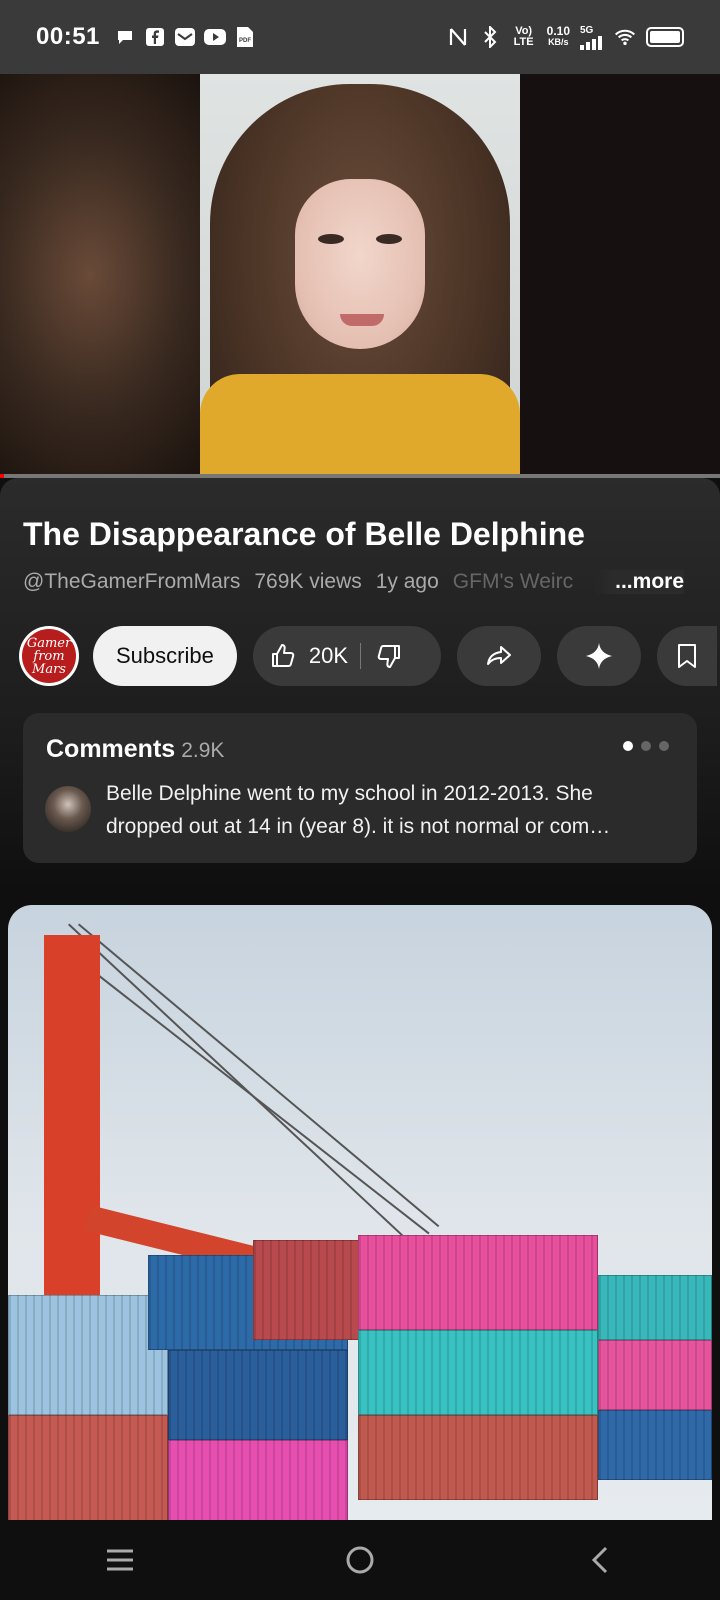  I want to click on commenter-avatar, so click(68, 809).